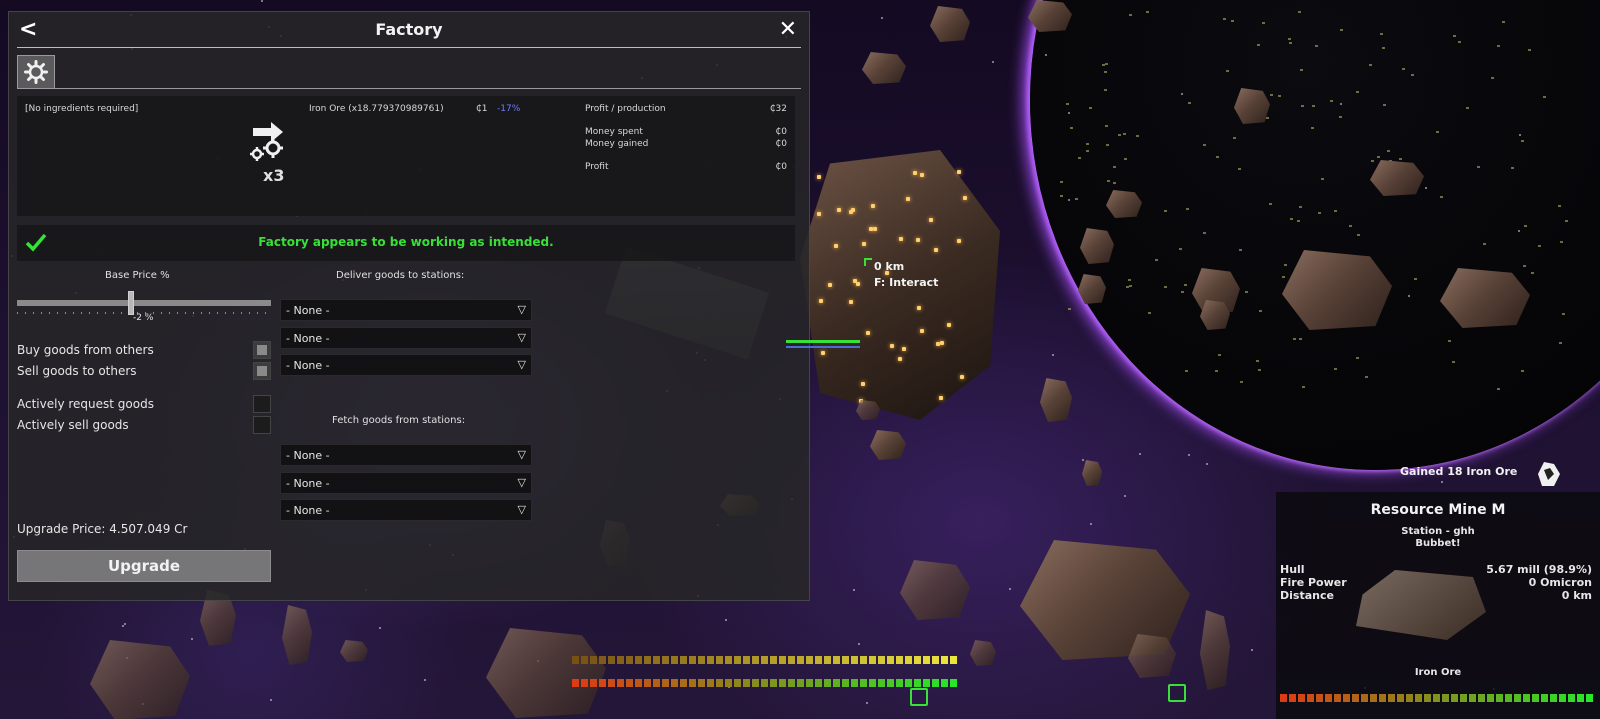  I want to click on buy-goods-checkbox, so click(262, 350).